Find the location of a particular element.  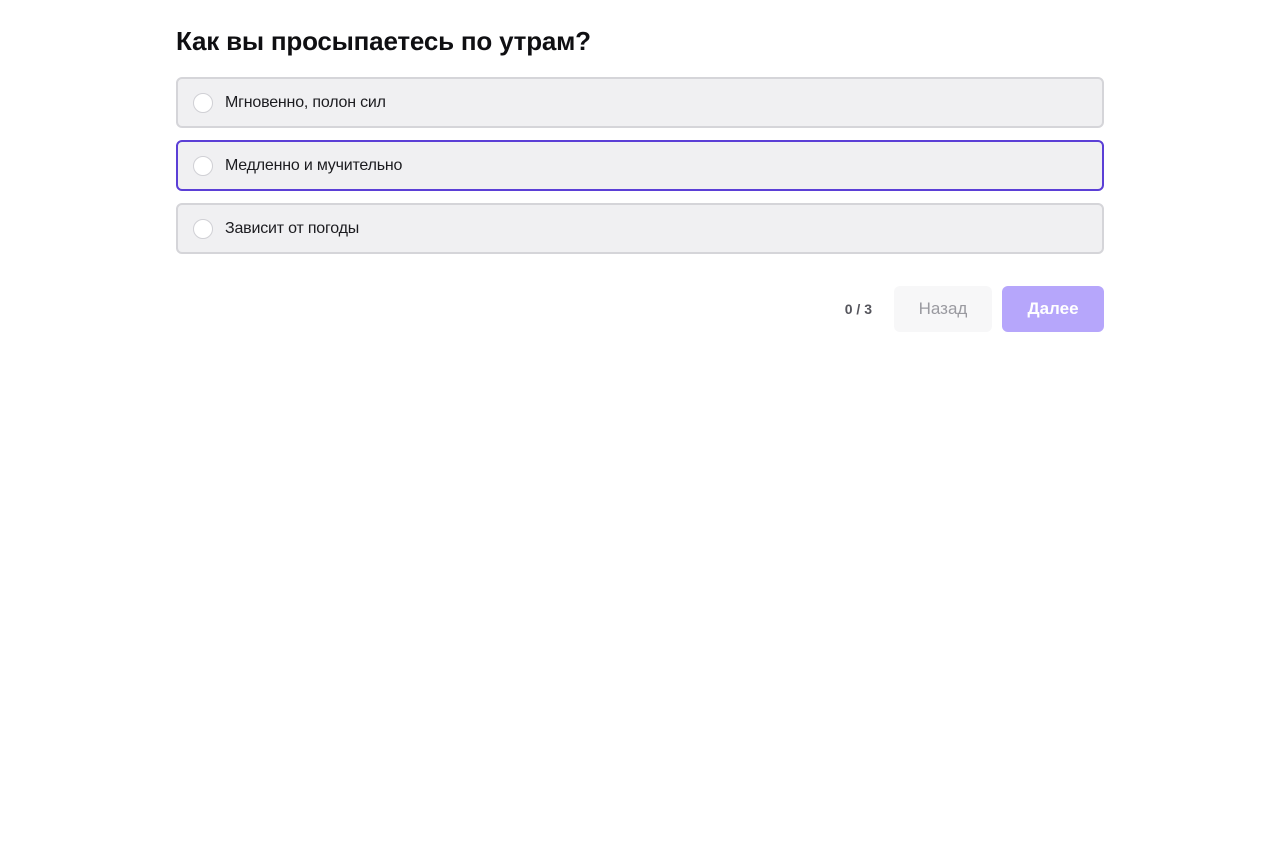

option-weather: Зависит от погоды is located at coordinates (640, 228).